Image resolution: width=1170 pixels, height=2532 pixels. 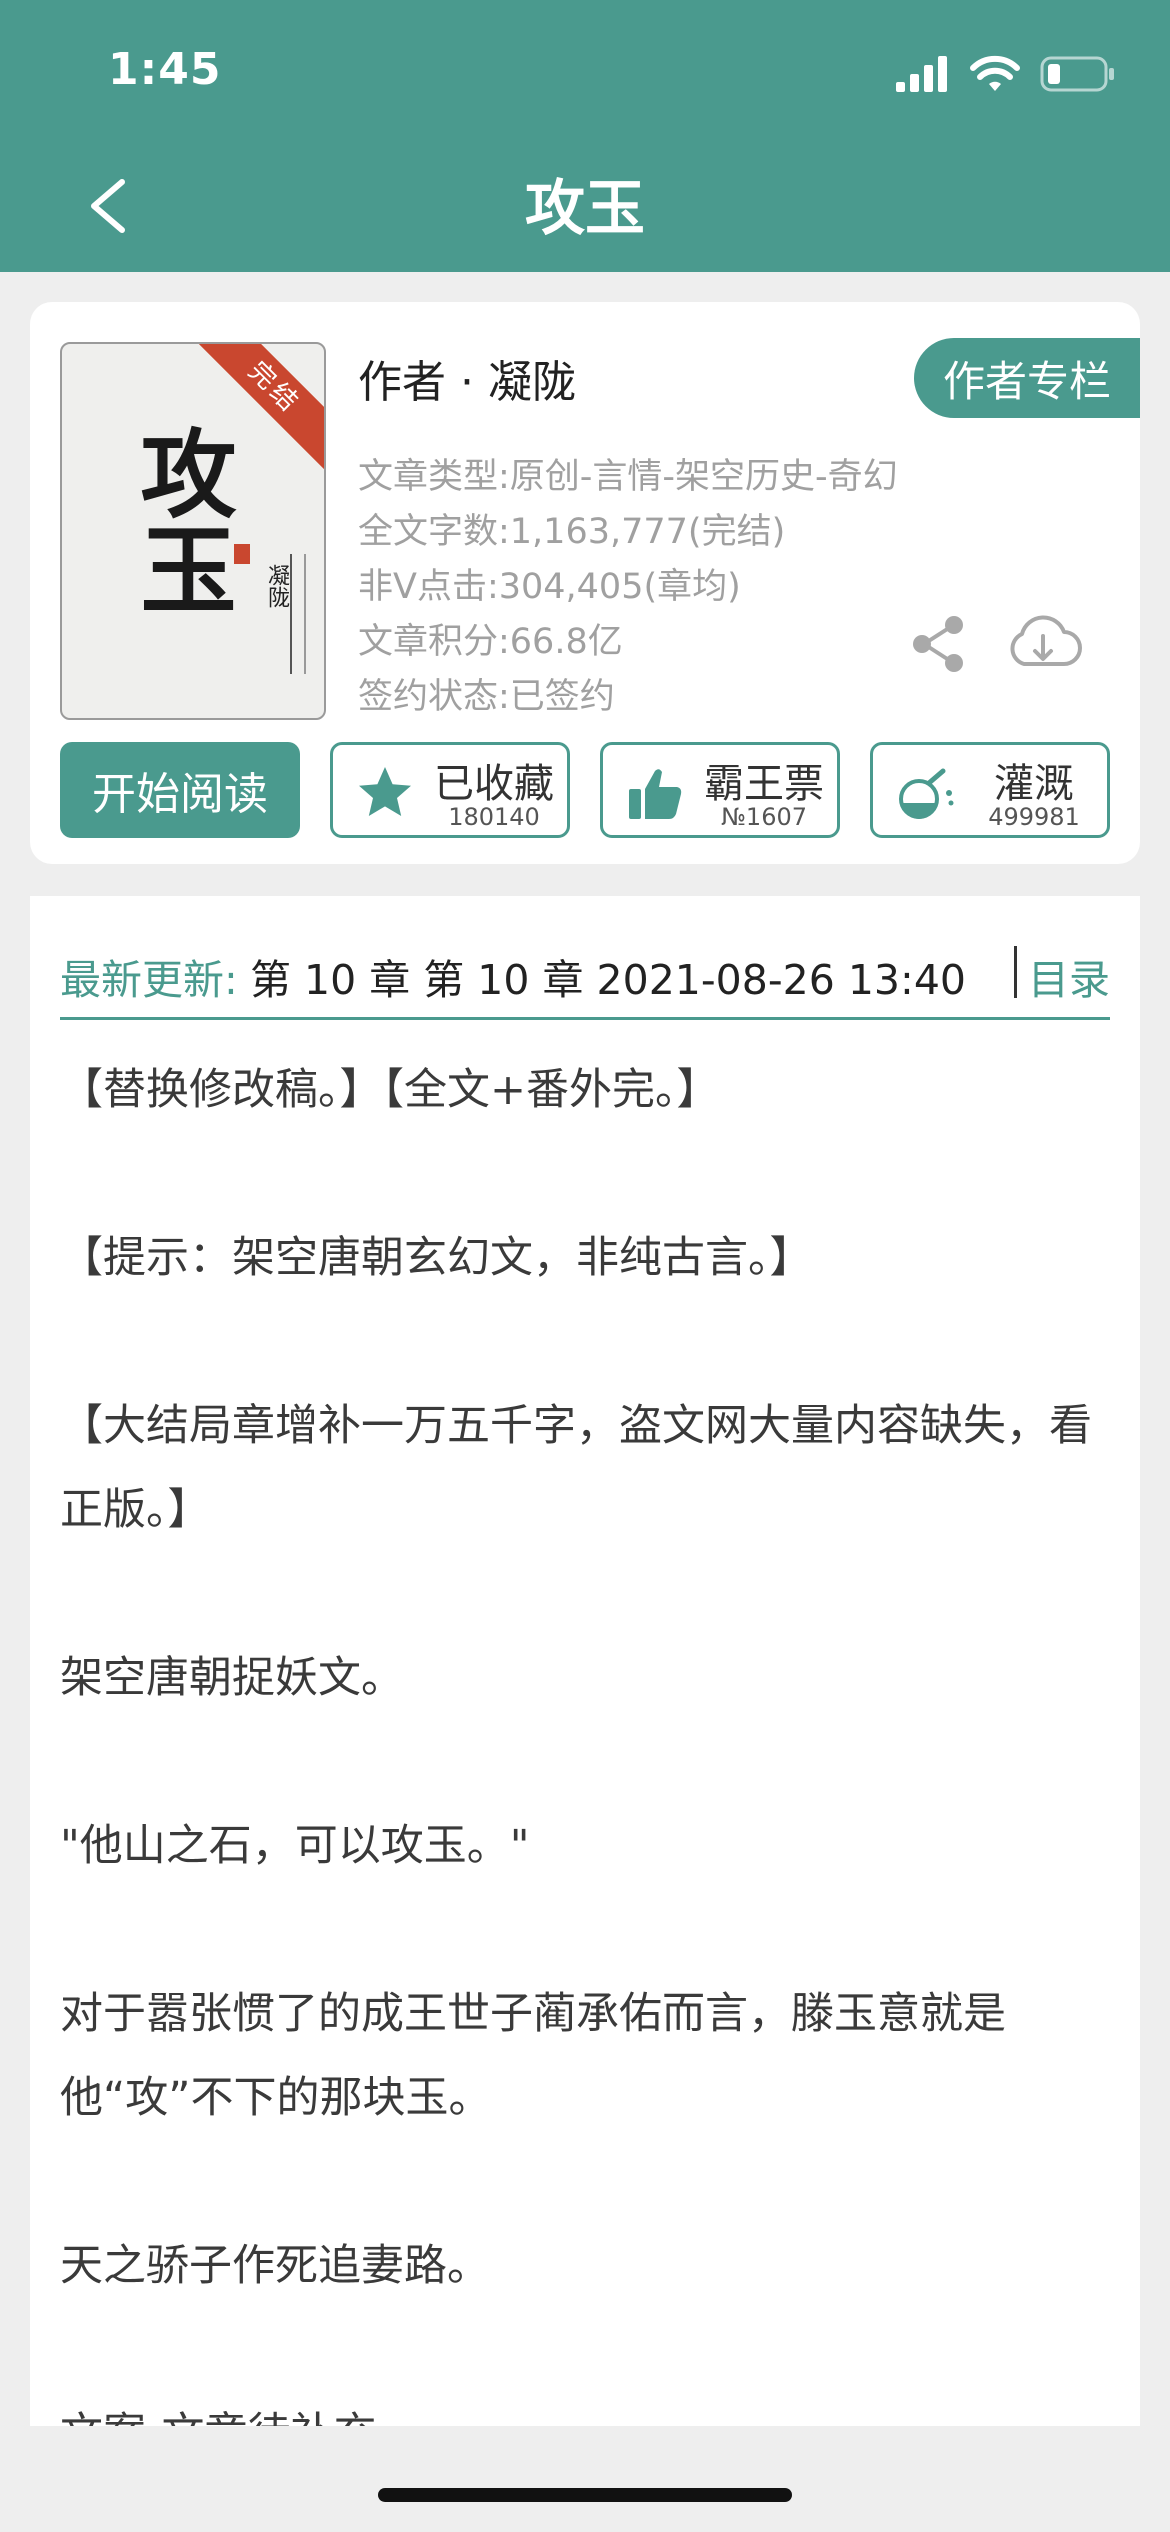 I want to click on table-of-contents-link: 目录, so click(x=1069, y=976).